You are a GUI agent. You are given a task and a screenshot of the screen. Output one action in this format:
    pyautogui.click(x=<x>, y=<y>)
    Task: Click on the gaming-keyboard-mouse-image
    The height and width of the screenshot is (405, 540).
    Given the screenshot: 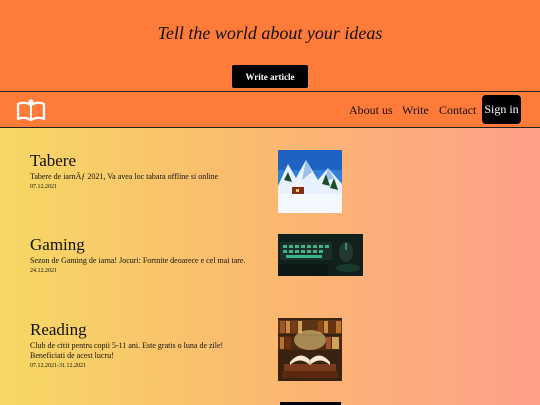 What is the action you would take?
    pyautogui.click(x=320, y=255)
    